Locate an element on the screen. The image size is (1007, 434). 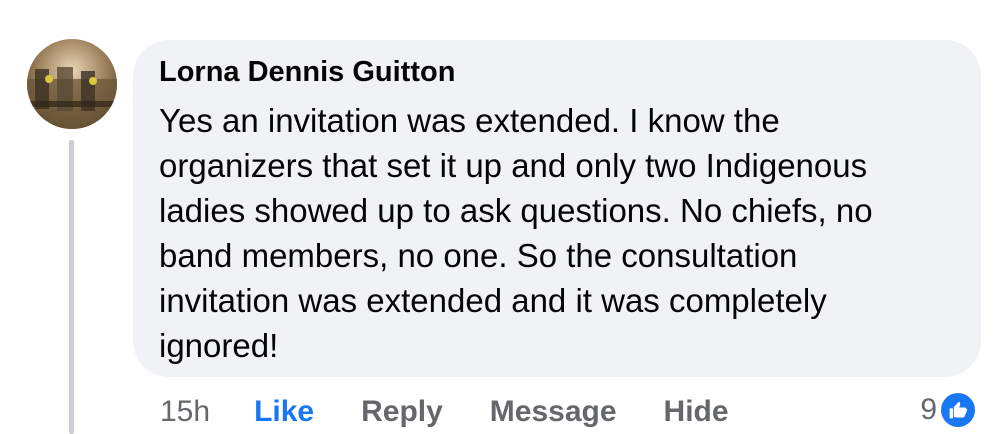
timestamp: 15h is located at coordinates (185, 412).